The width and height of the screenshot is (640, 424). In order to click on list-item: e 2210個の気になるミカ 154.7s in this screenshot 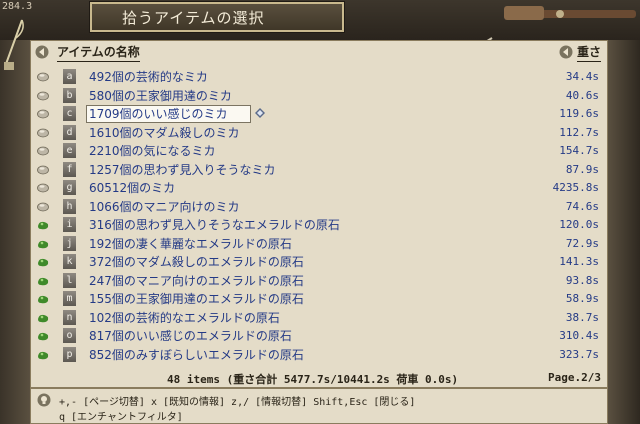, I will do `click(319, 151)`.